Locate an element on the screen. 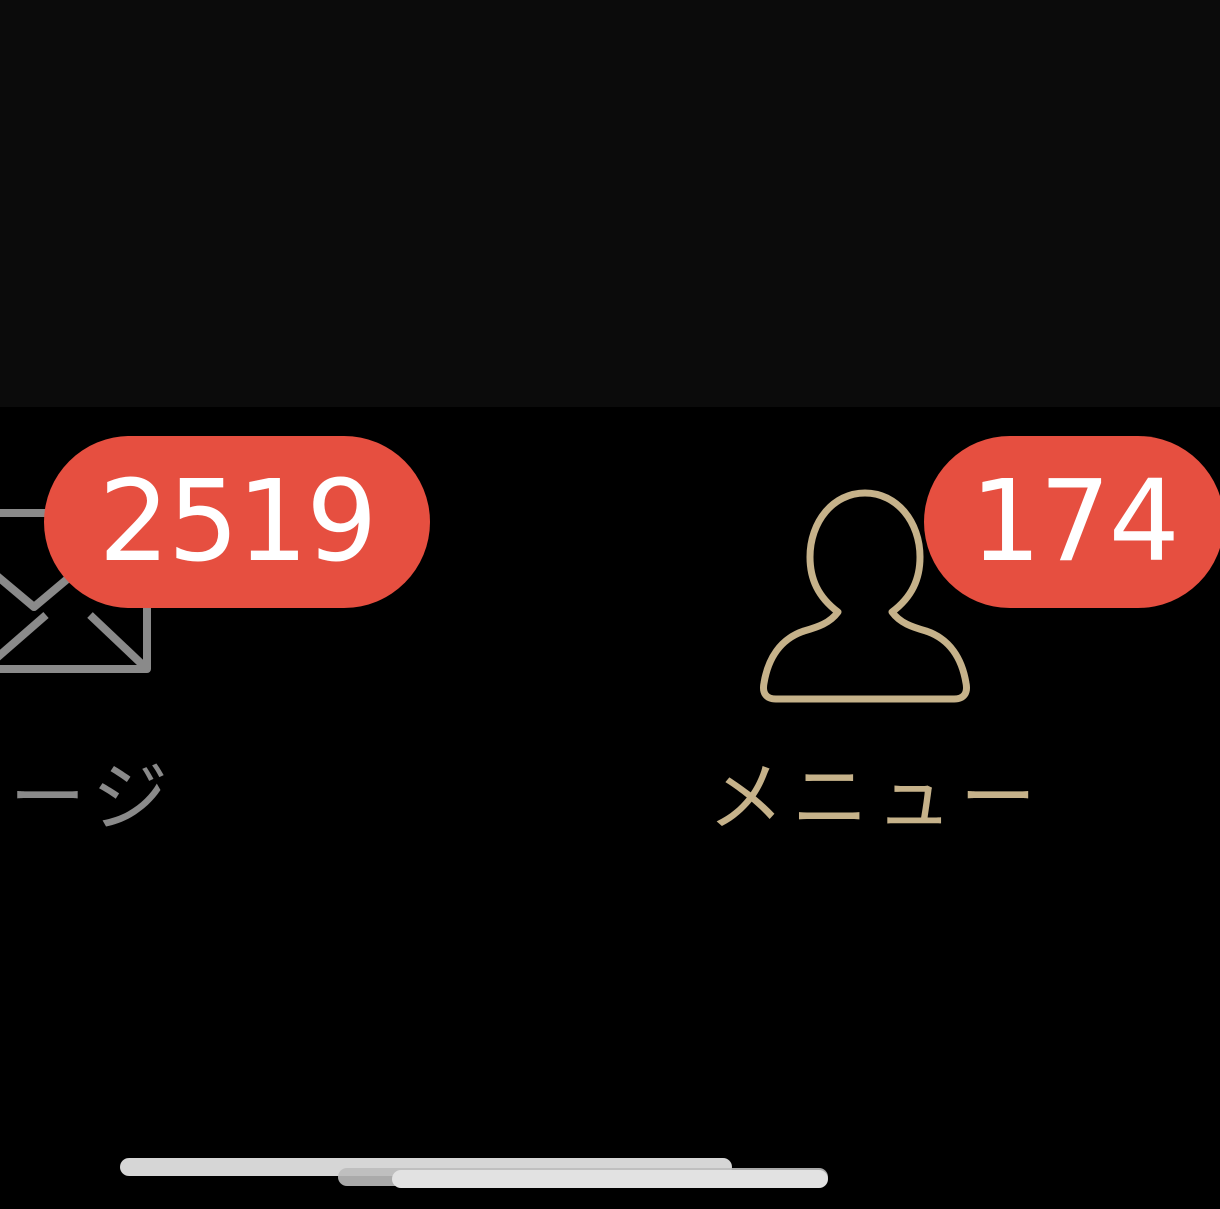 The height and width of the screenshot is (1209, 1220). home-indicator-bar-highlight is located at coordinates (610, 1179).